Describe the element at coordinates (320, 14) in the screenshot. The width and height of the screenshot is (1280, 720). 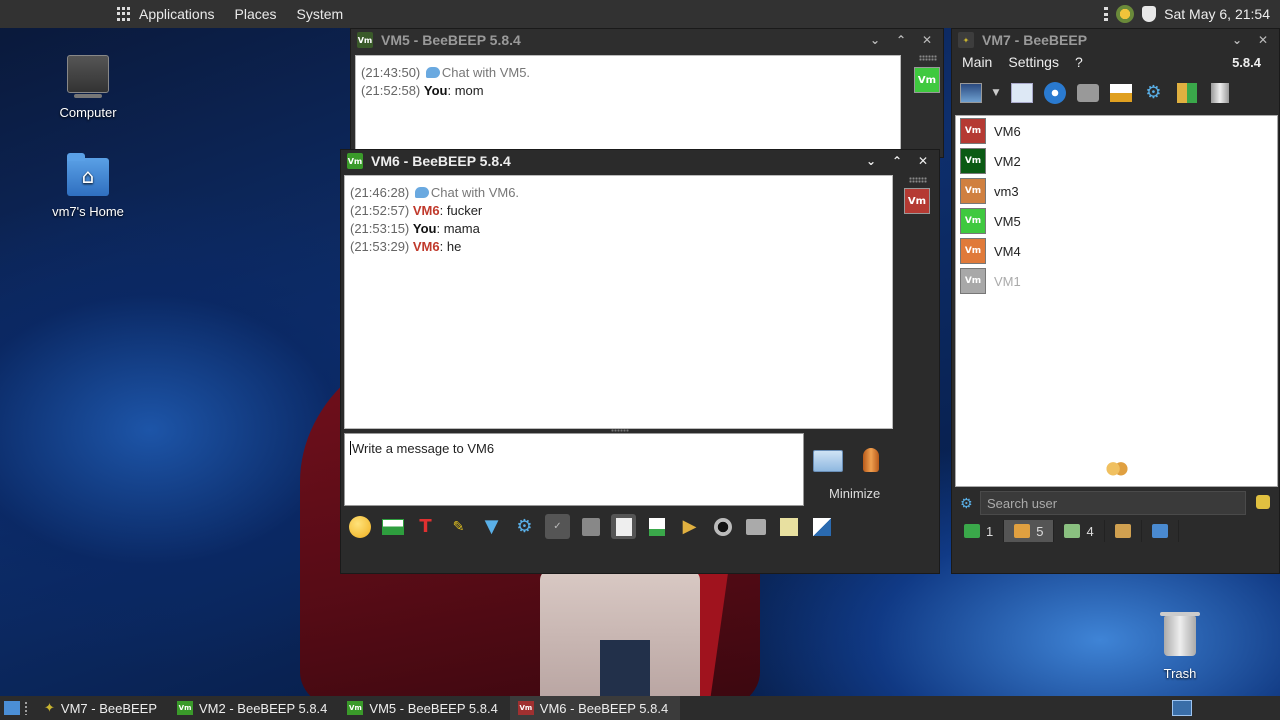
I see `system-menu: System` at that location.